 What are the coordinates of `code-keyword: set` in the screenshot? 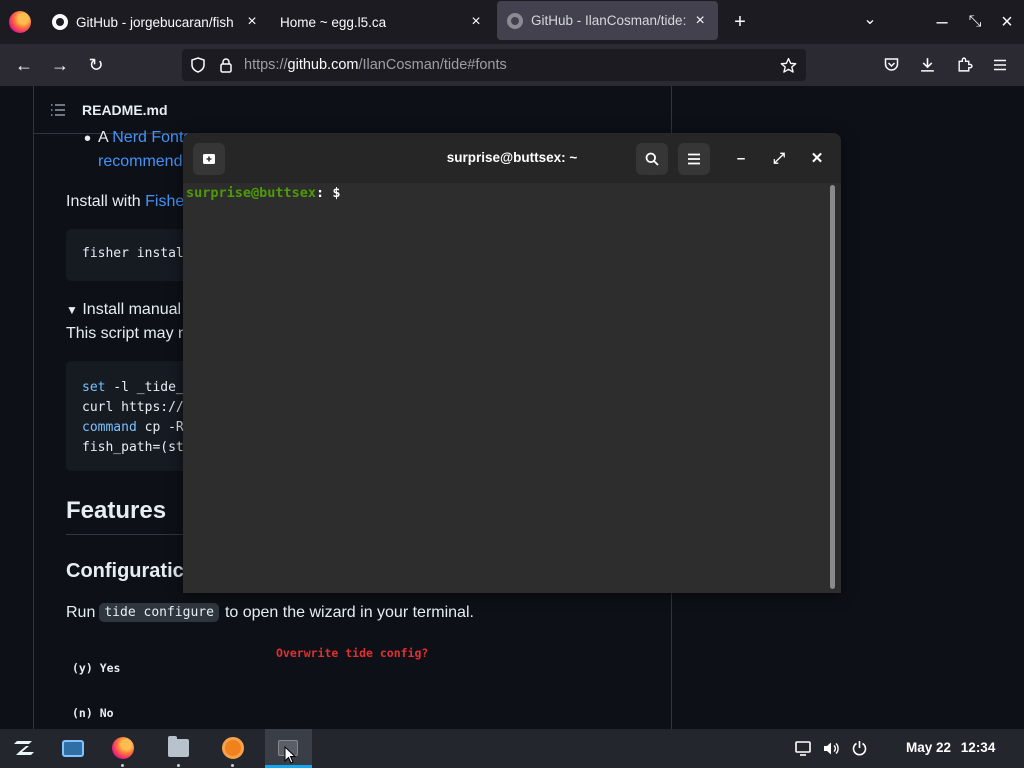 It's located at (94, 387).